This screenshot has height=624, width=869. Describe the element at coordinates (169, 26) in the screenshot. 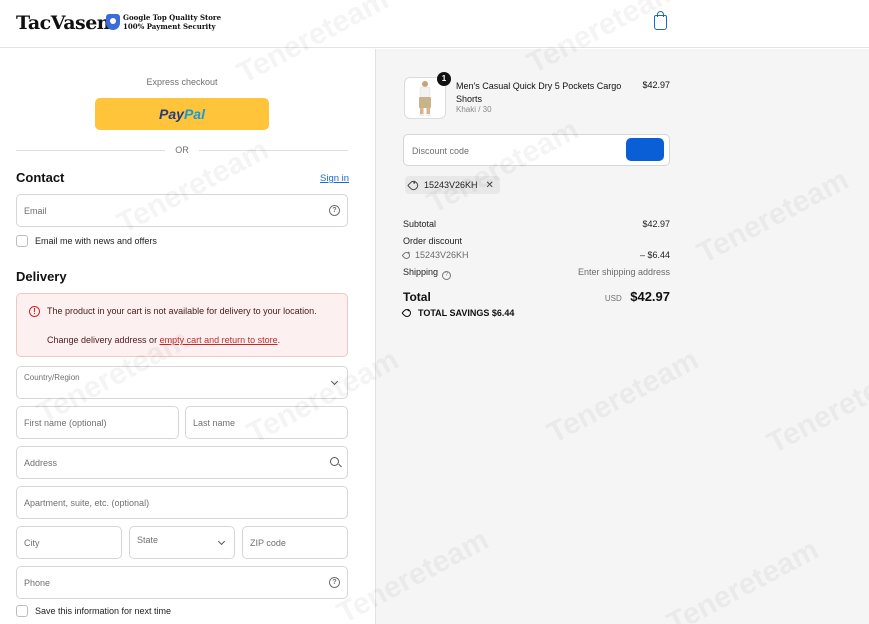

I see `trust-line-2: 100% Payment Security` at that location.